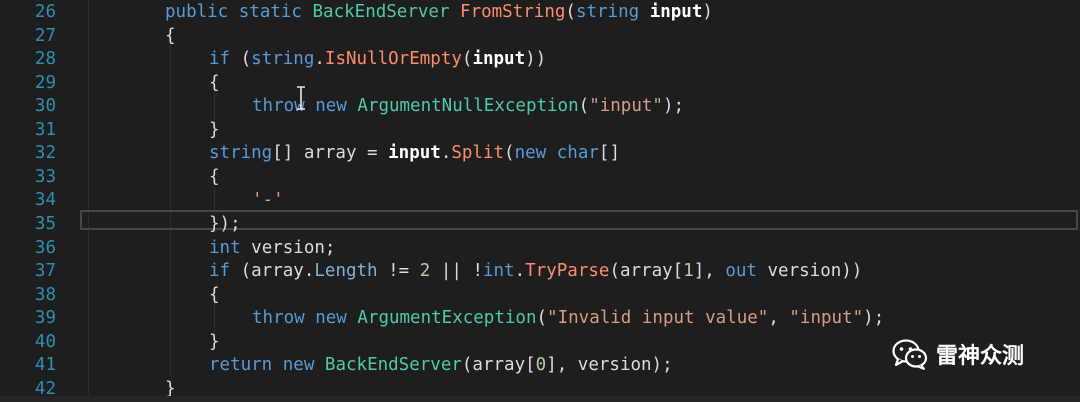 Image resolution: width=1080 pixels, height=402 pixels. Describe the element at coordinates (609, 365) in the screenshot. I see `code-token: ], version);` at that location.